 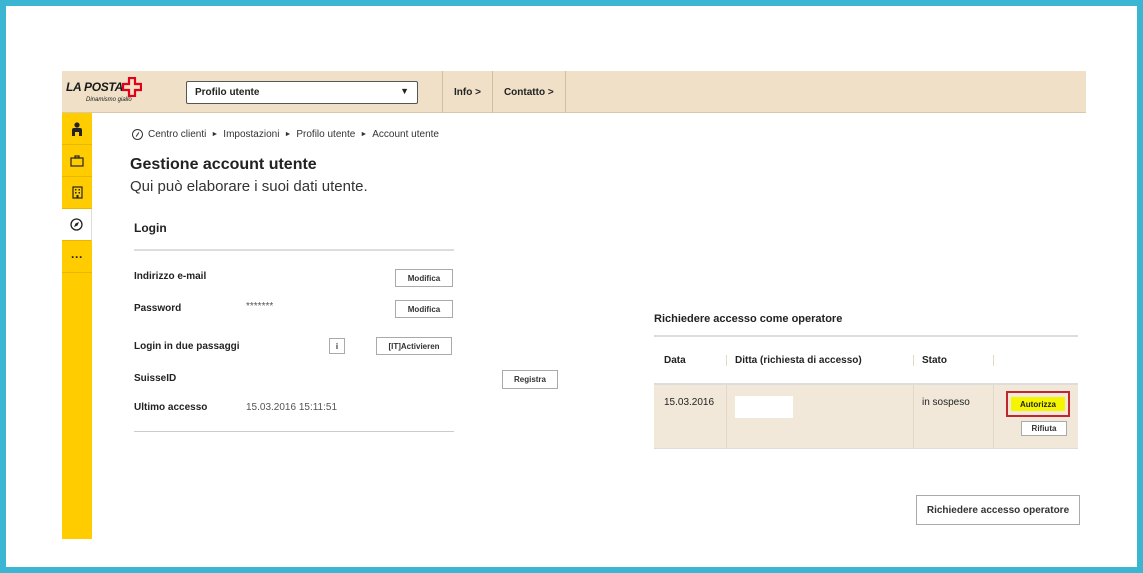 I want to click on email-modify-button: Modifica, so click(x=424, y=278).